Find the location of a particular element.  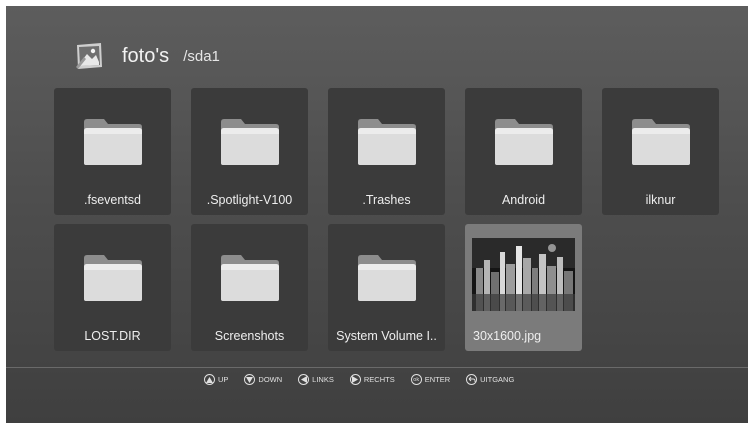

folder-tile: System Volume I.. is located at coordinates (386, 287).